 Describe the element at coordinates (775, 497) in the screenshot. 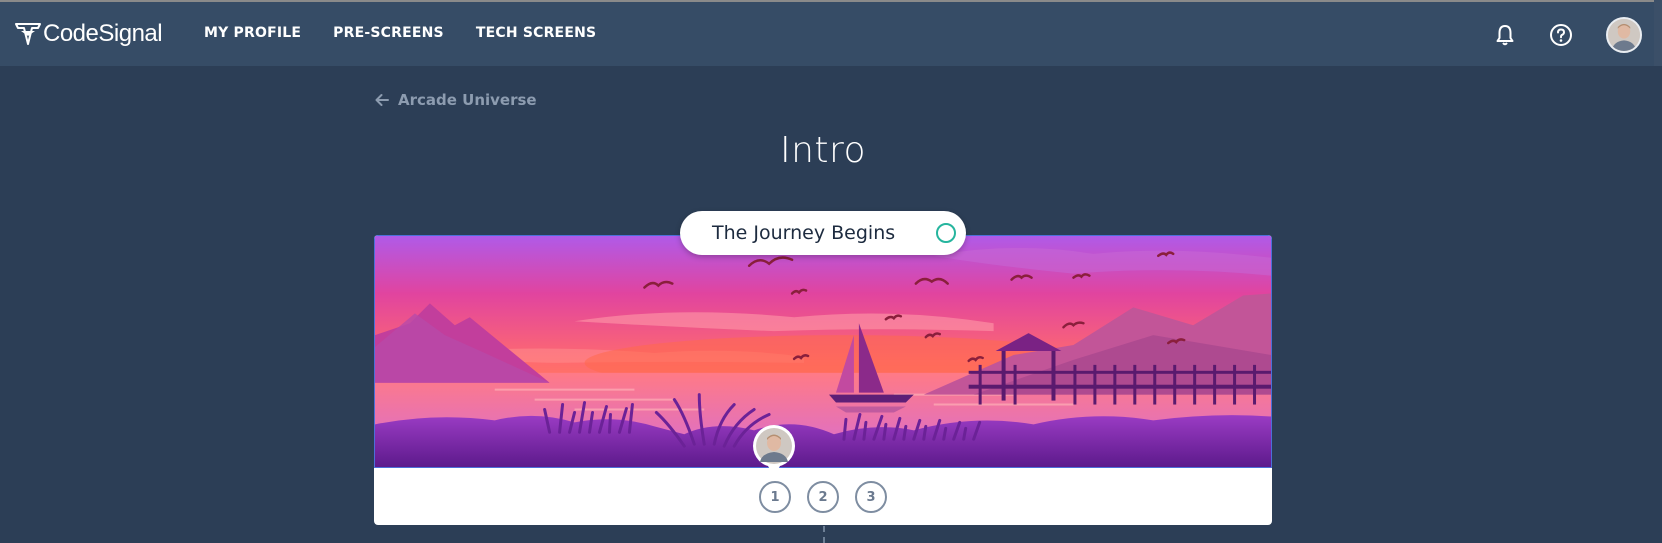

I see `step-1: 1` at that location.